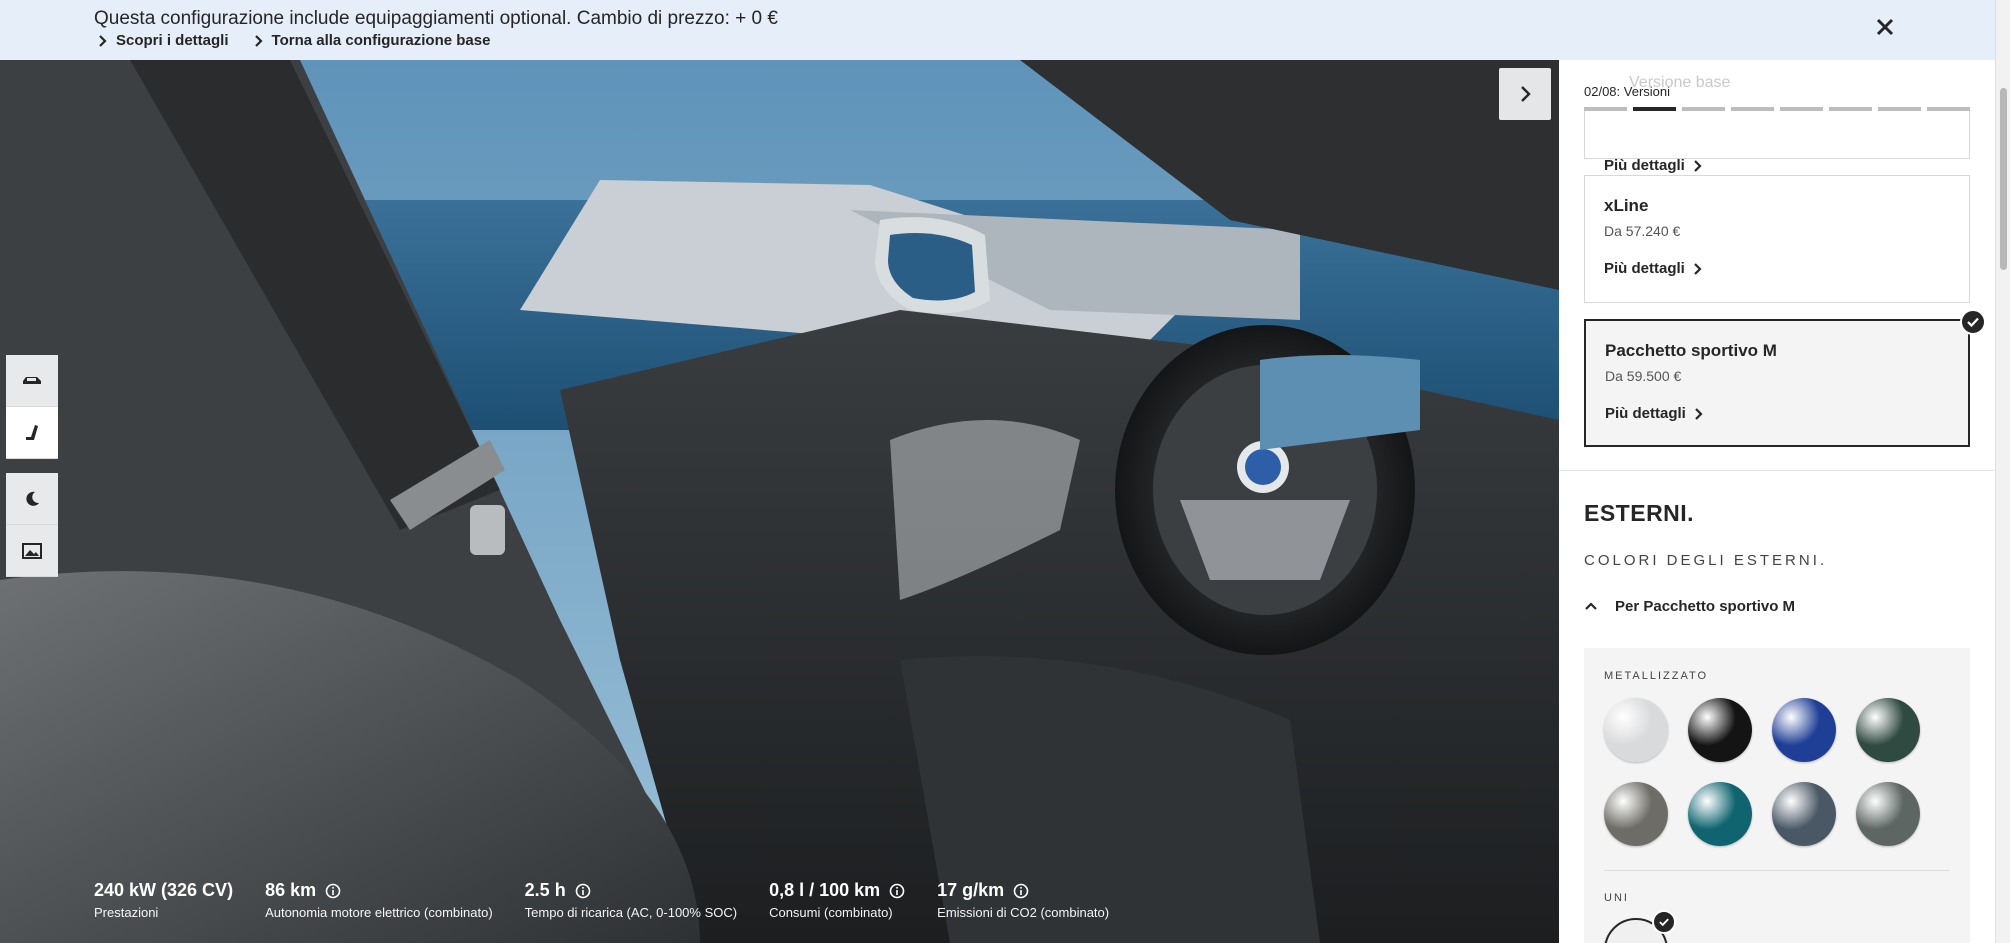  I want to click on back-to-base-link: Torna alla configurazione base, so click(372, 40).